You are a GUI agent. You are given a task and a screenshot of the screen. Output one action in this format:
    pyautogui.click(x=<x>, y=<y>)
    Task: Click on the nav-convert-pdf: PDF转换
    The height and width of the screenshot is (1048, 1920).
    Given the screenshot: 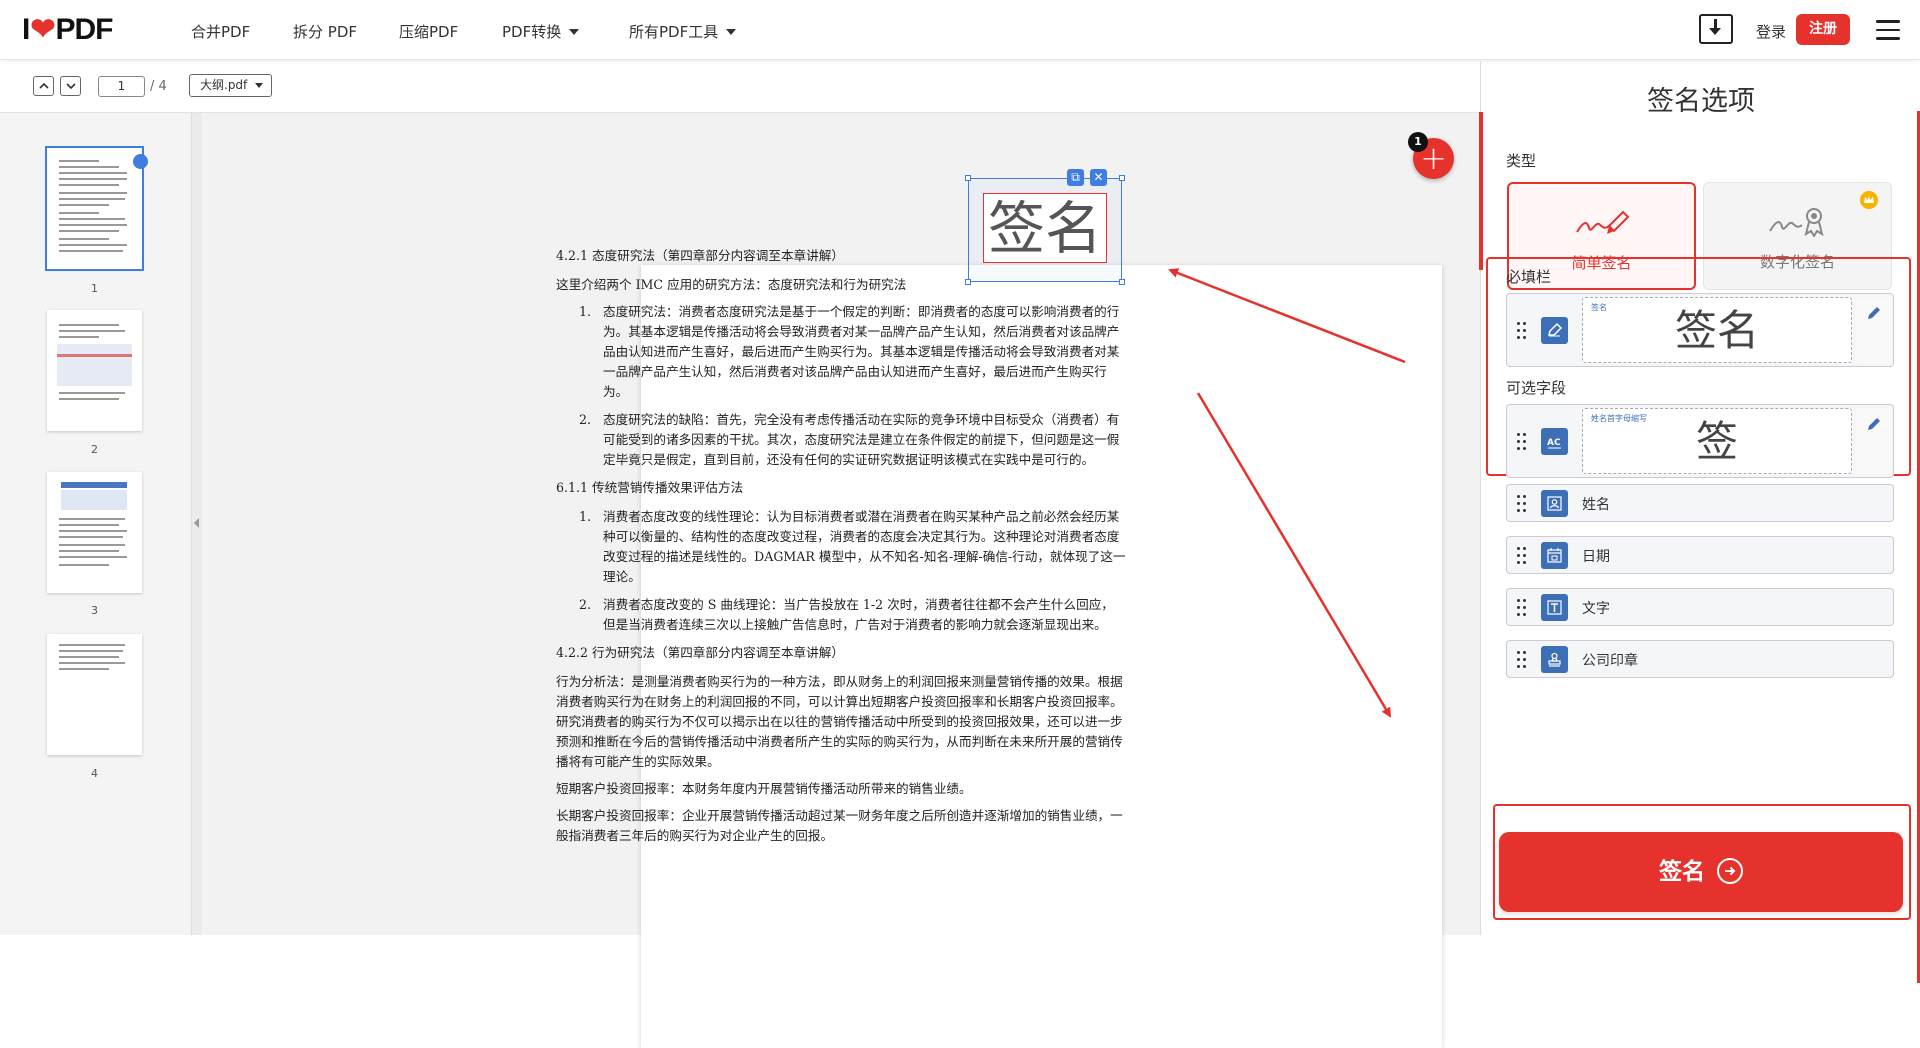 What is the action you would take?
    pyautogui.click(x=541, y=31)
    